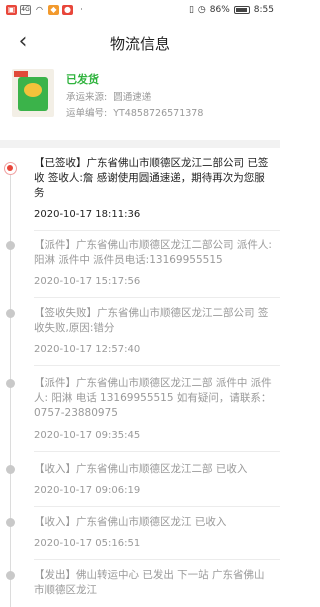 Image resolution: width=320 pixels, height=607 pixels. I want to click on product-thumbnail, so click(33, 93).